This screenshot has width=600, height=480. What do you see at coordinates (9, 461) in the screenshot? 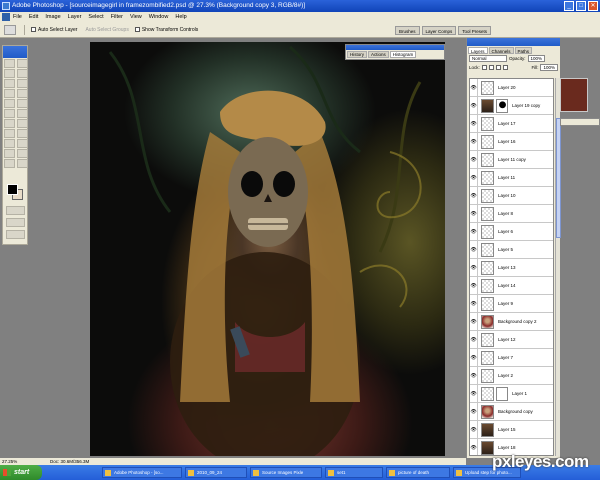
I see `zoom-level: 27.25%` at bounding box center [9, 461].